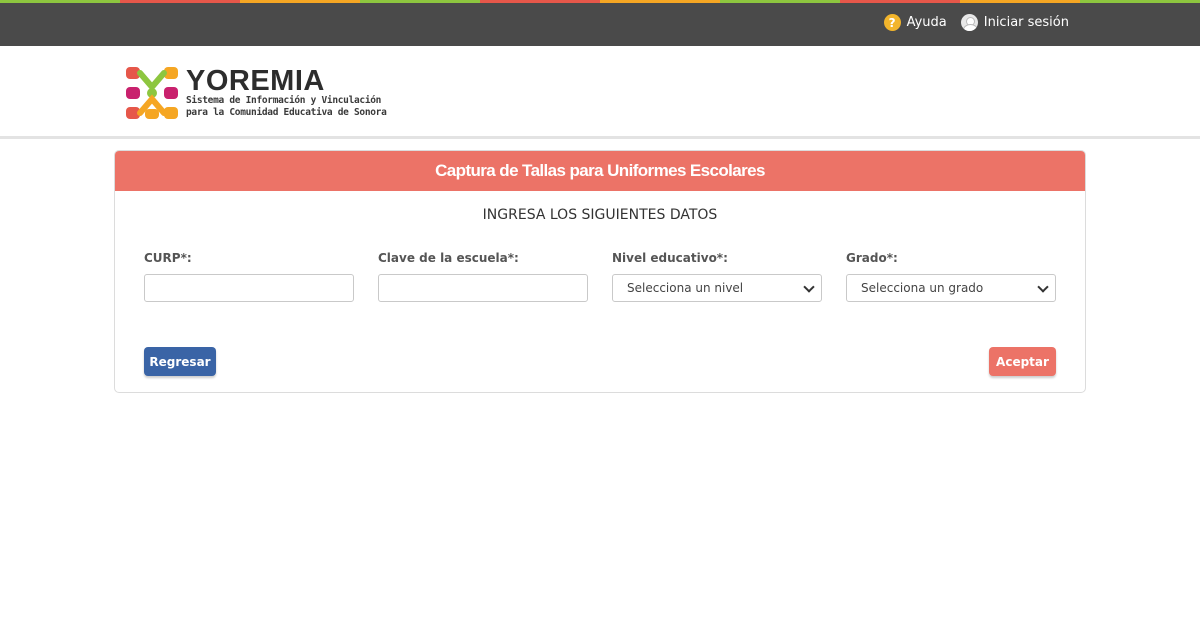  What do you see at coordinates (1022, 361) in the screenshot?
I see `accept-button: Aceptar` at bounding box center [1022, 361].